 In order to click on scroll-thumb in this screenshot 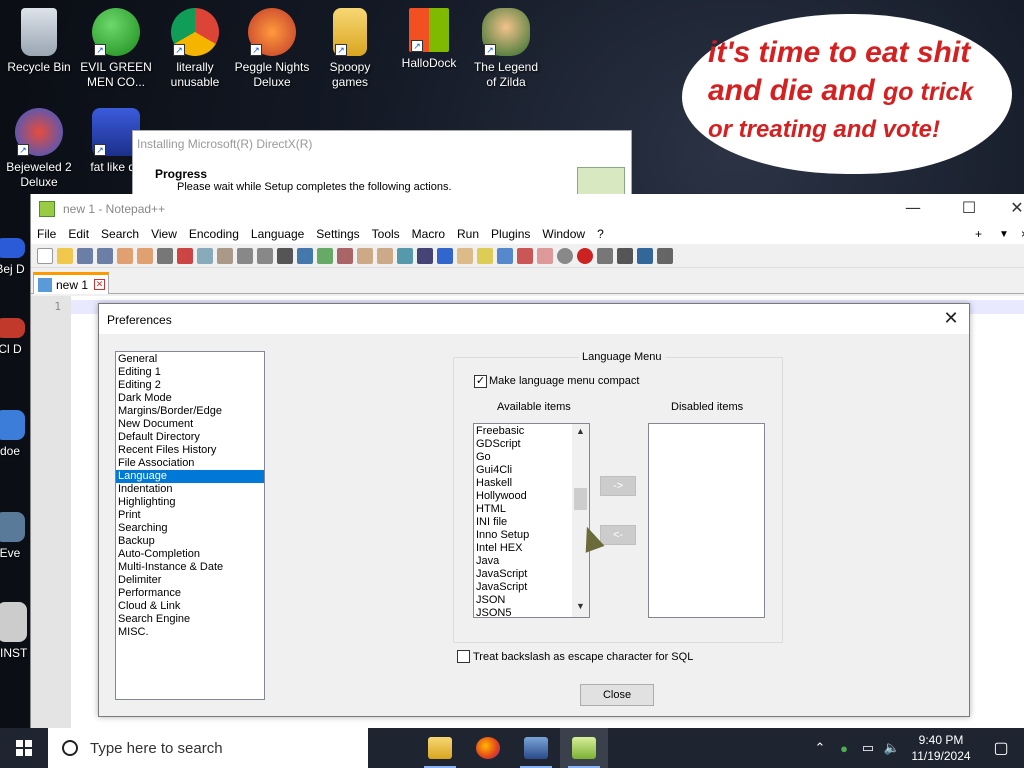, I will do `click(580, 499)`.